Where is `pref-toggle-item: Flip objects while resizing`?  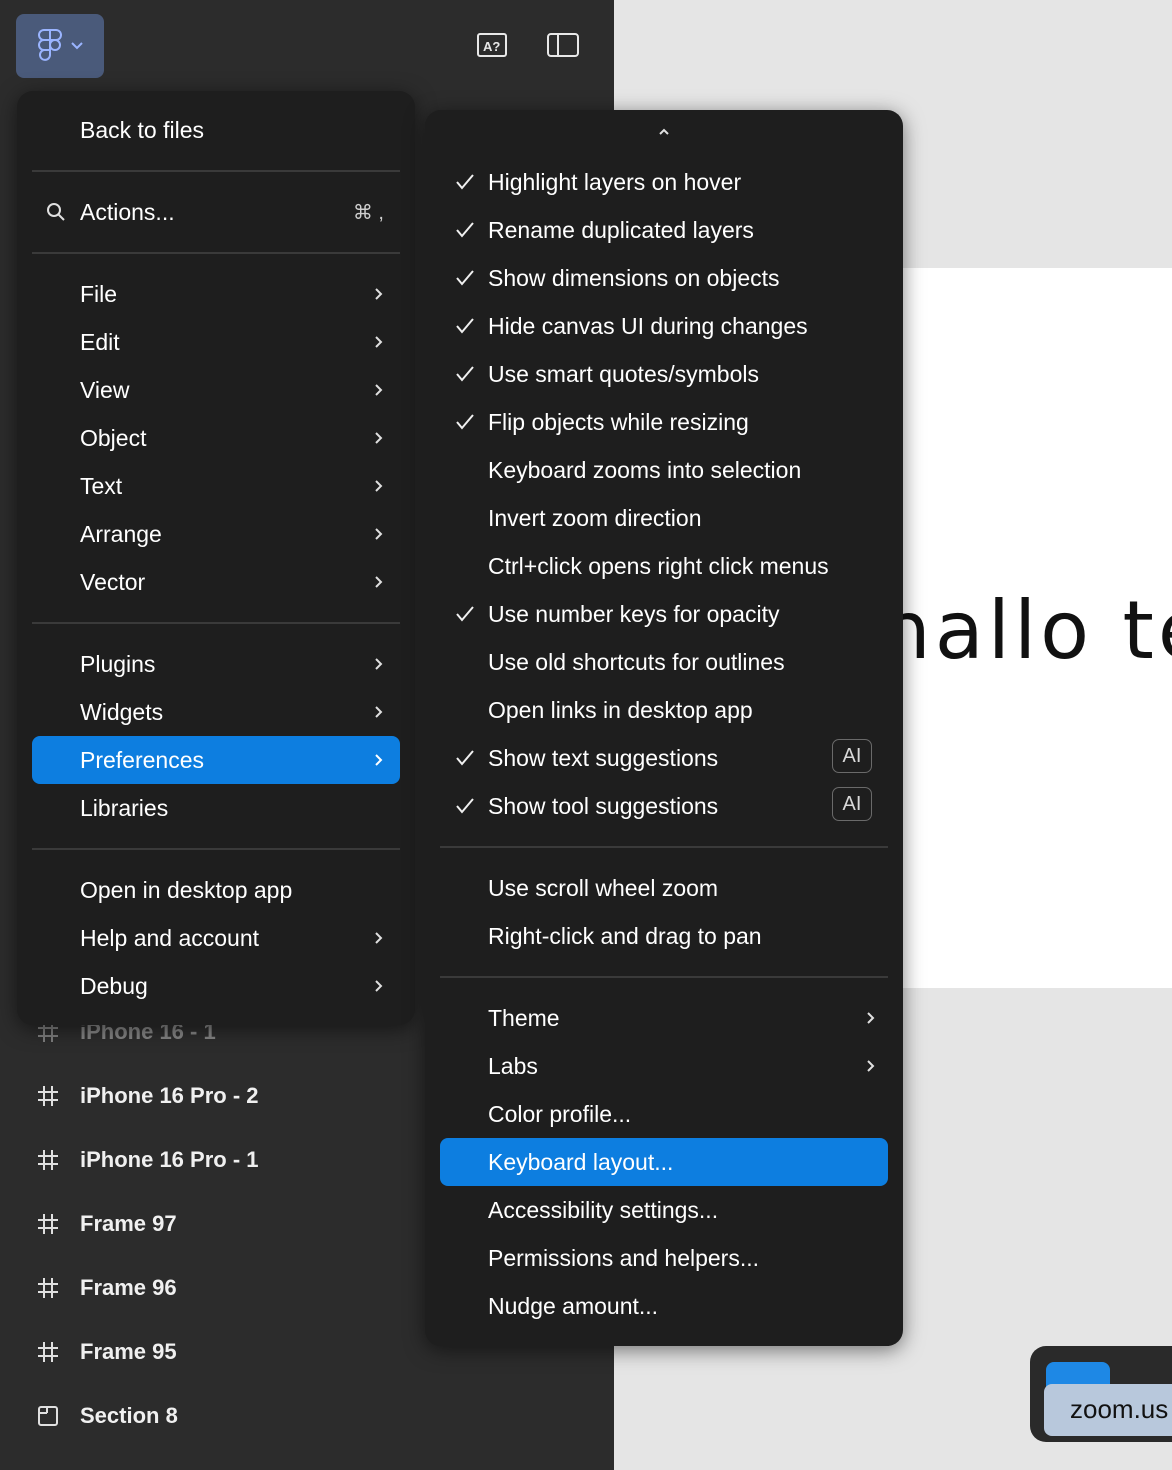 pref-toggle-item: Flip objects while resizing is located at coordinates (664, 422).